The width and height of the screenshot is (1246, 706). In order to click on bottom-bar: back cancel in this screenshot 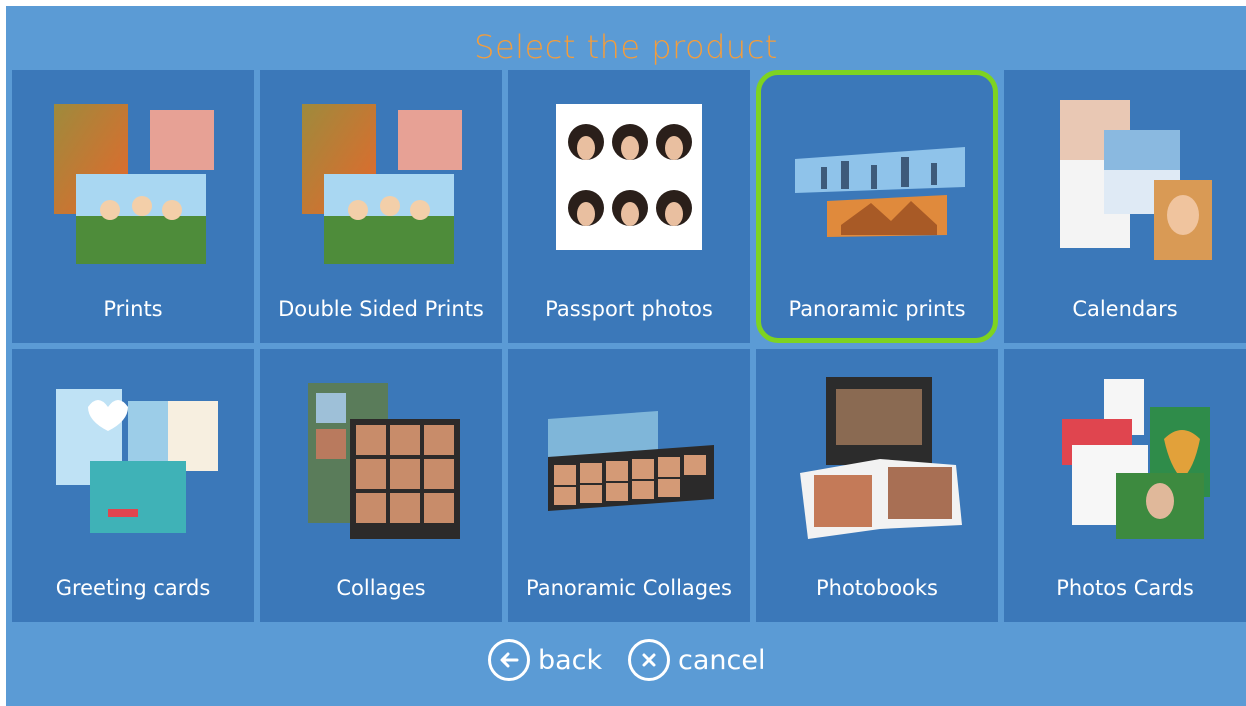, I will do `click(626, 662)`.